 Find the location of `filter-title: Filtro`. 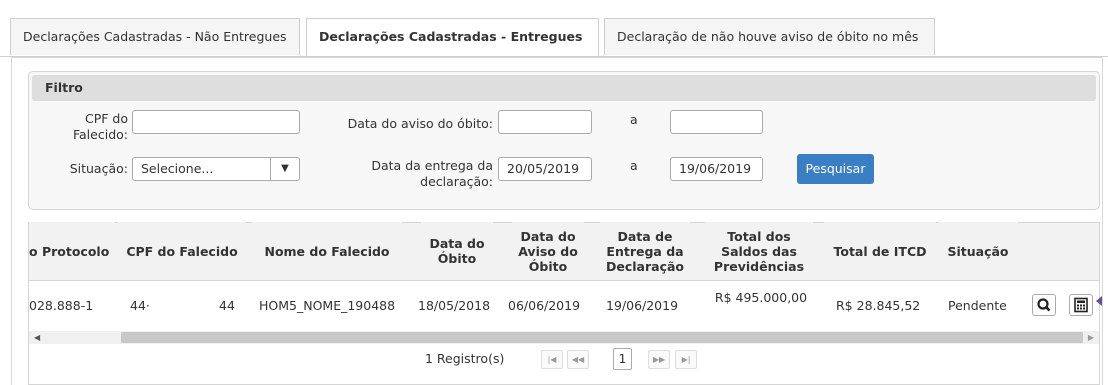

filter-title: Filtro is located at coordinates (564, 88).